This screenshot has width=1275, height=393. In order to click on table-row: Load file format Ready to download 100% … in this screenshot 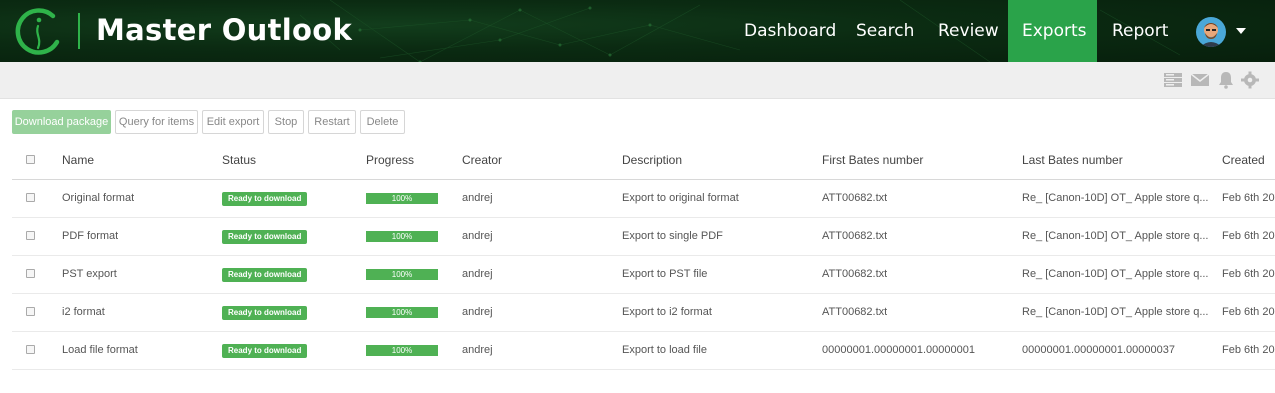, I will do `click(643, 351)`.